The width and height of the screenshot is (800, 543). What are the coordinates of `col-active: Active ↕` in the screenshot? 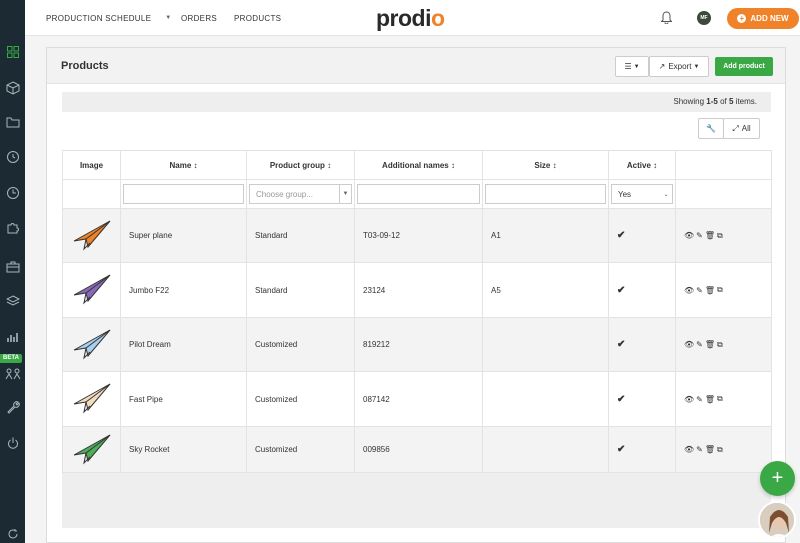 It's located at (642, 165).